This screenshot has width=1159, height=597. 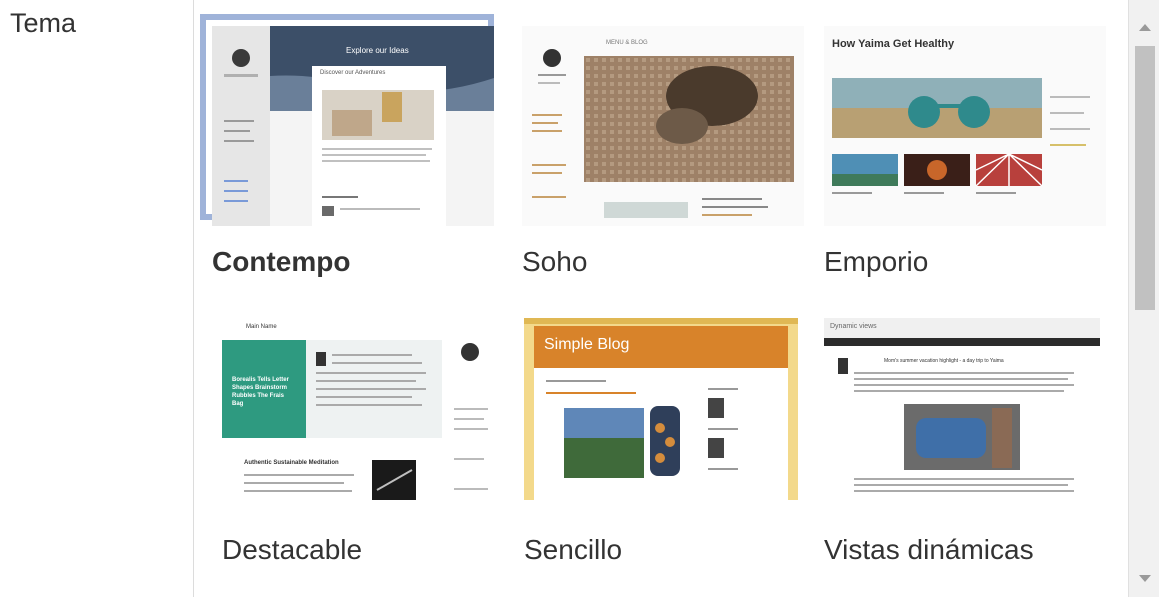 I want to click on preview-title: Simple Blog, so click(x=587, y=344).